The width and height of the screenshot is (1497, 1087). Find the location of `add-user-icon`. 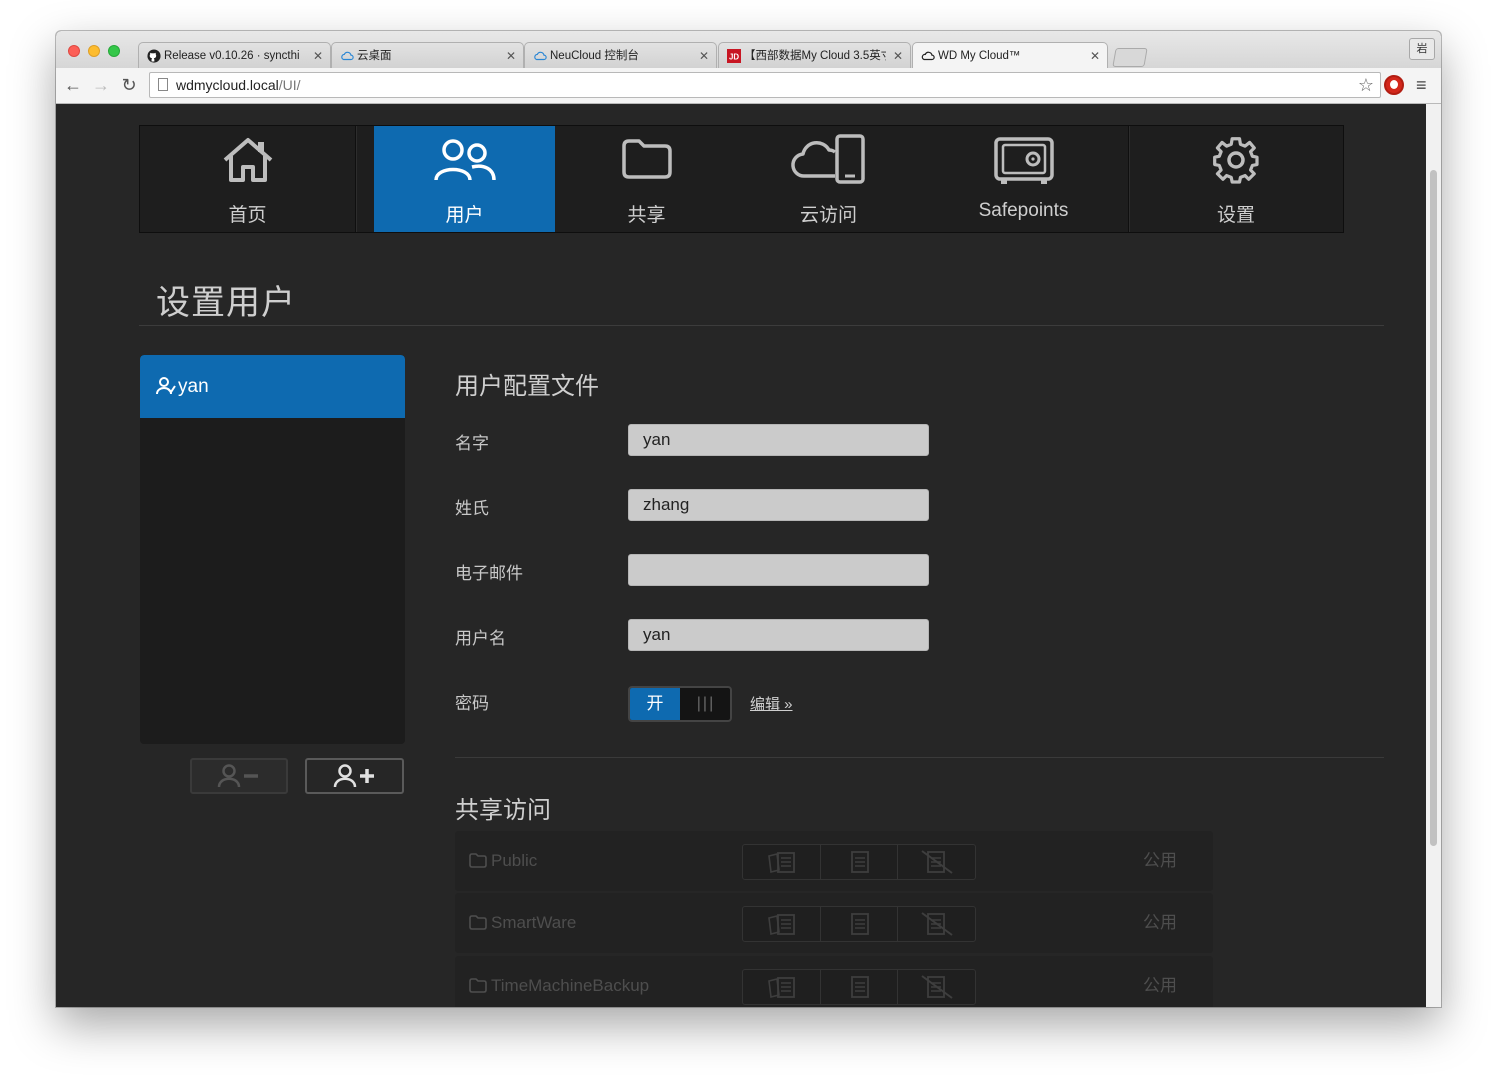

add-user-icon is located at coordinates (353, 776).